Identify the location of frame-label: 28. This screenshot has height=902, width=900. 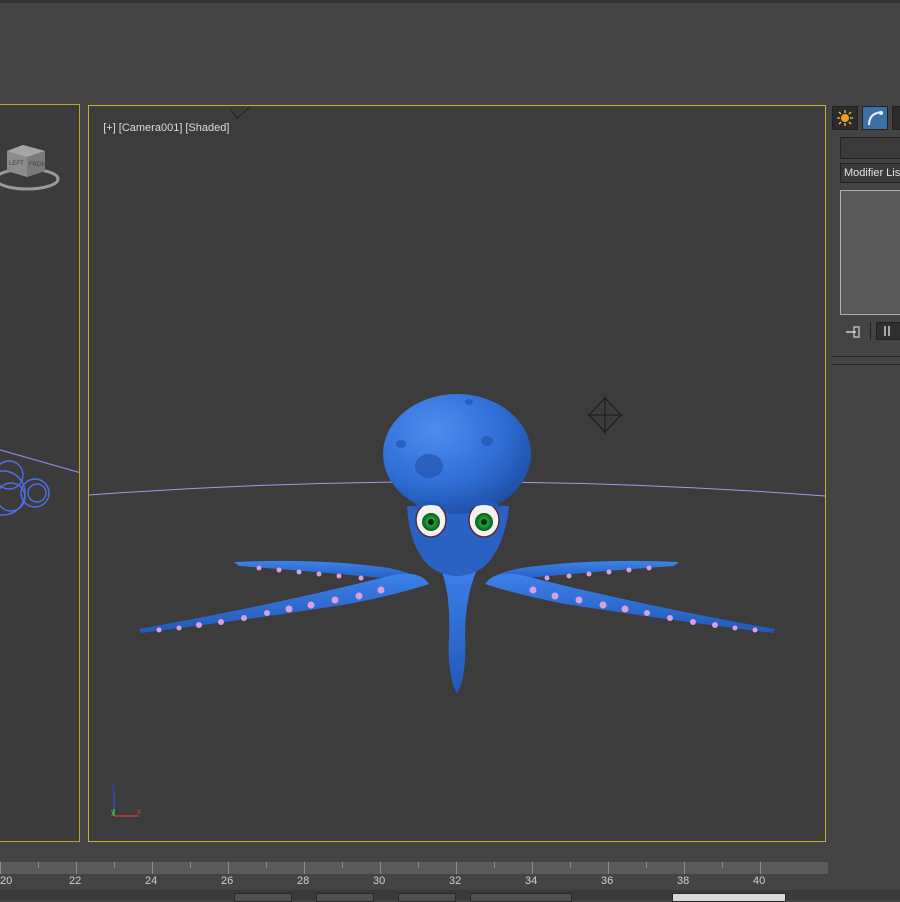
(303, 881).